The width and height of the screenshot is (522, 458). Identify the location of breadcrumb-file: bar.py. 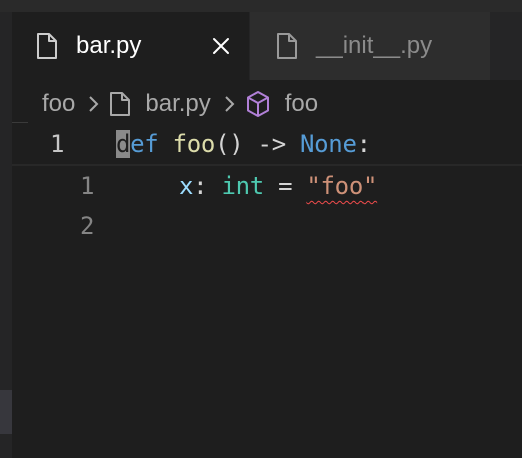
(160, 104).